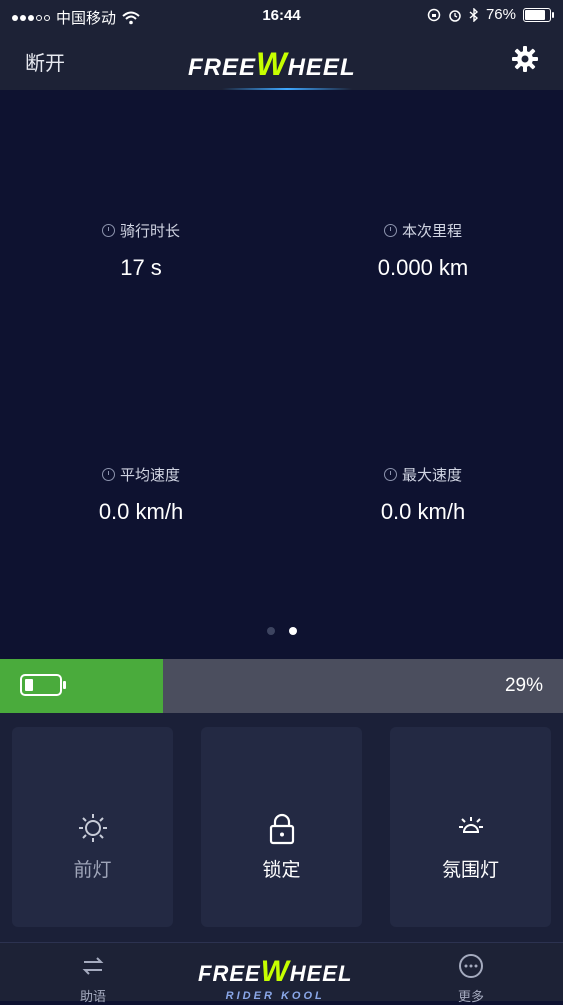 The width and height of the screenshot is (563, 1005). Describe the element at coordinates (470, 870) in the screenshot. I see `ambient-light-label: 氛围灯` at that location.